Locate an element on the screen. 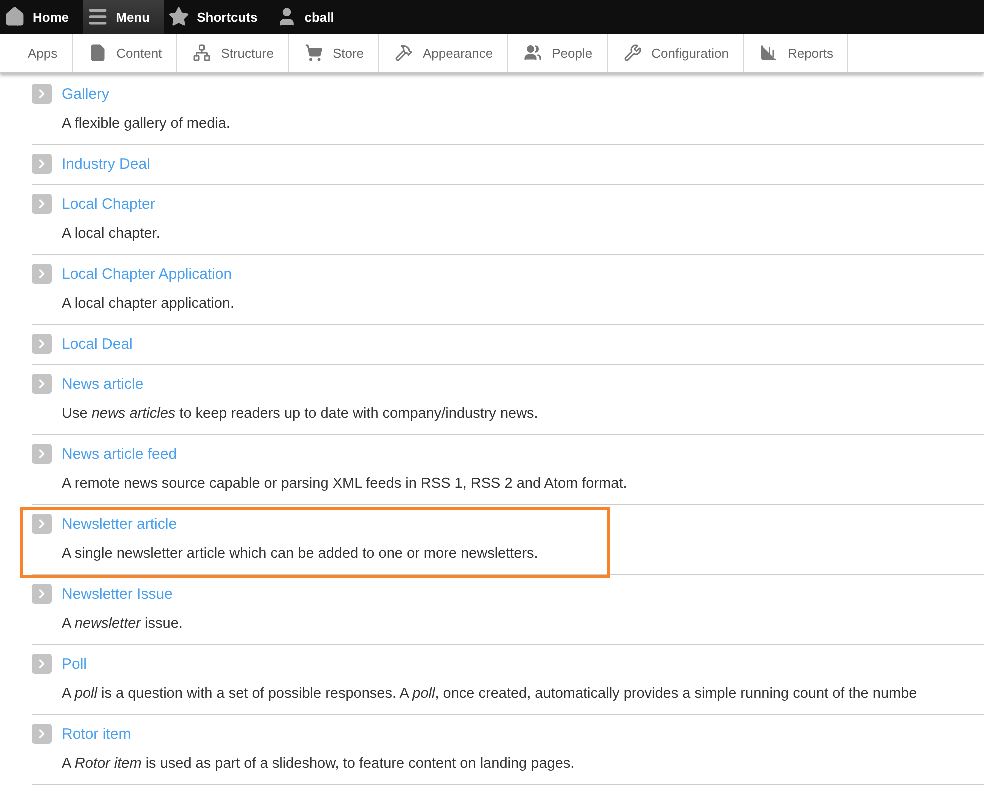 This screenshot has height=803, width=984. toolbar-item: Shortcuts is located at coordinates (218, 17).